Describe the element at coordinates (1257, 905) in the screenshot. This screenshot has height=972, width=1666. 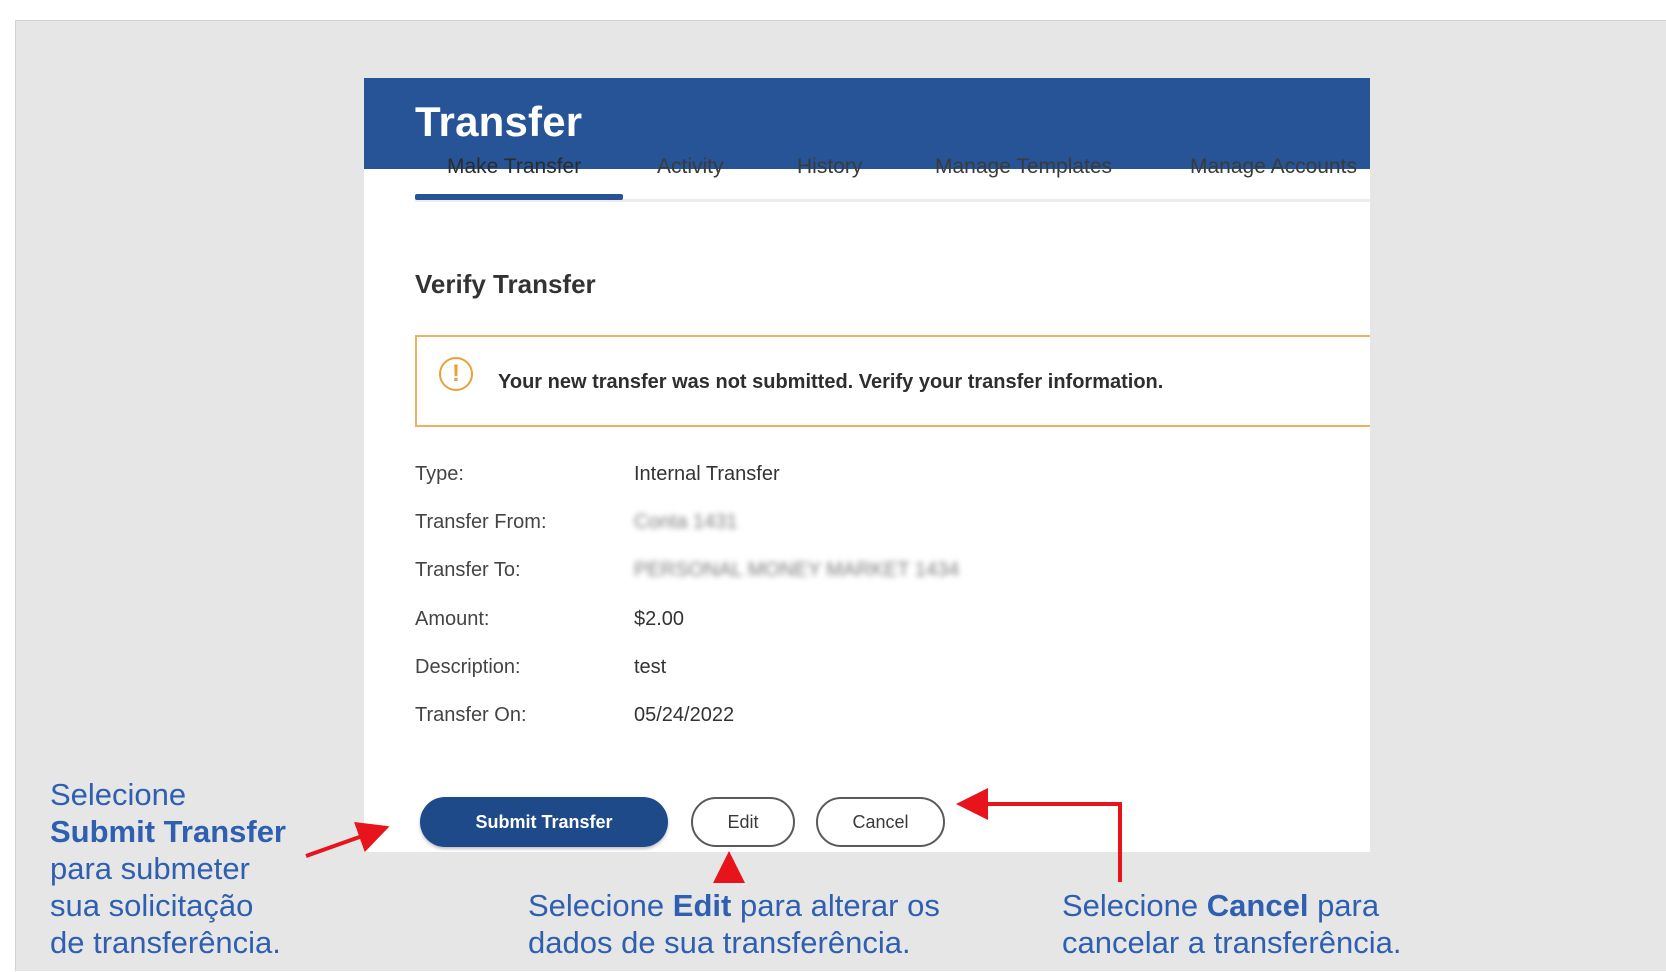
I see `callout-bold: Cancel` at that location.